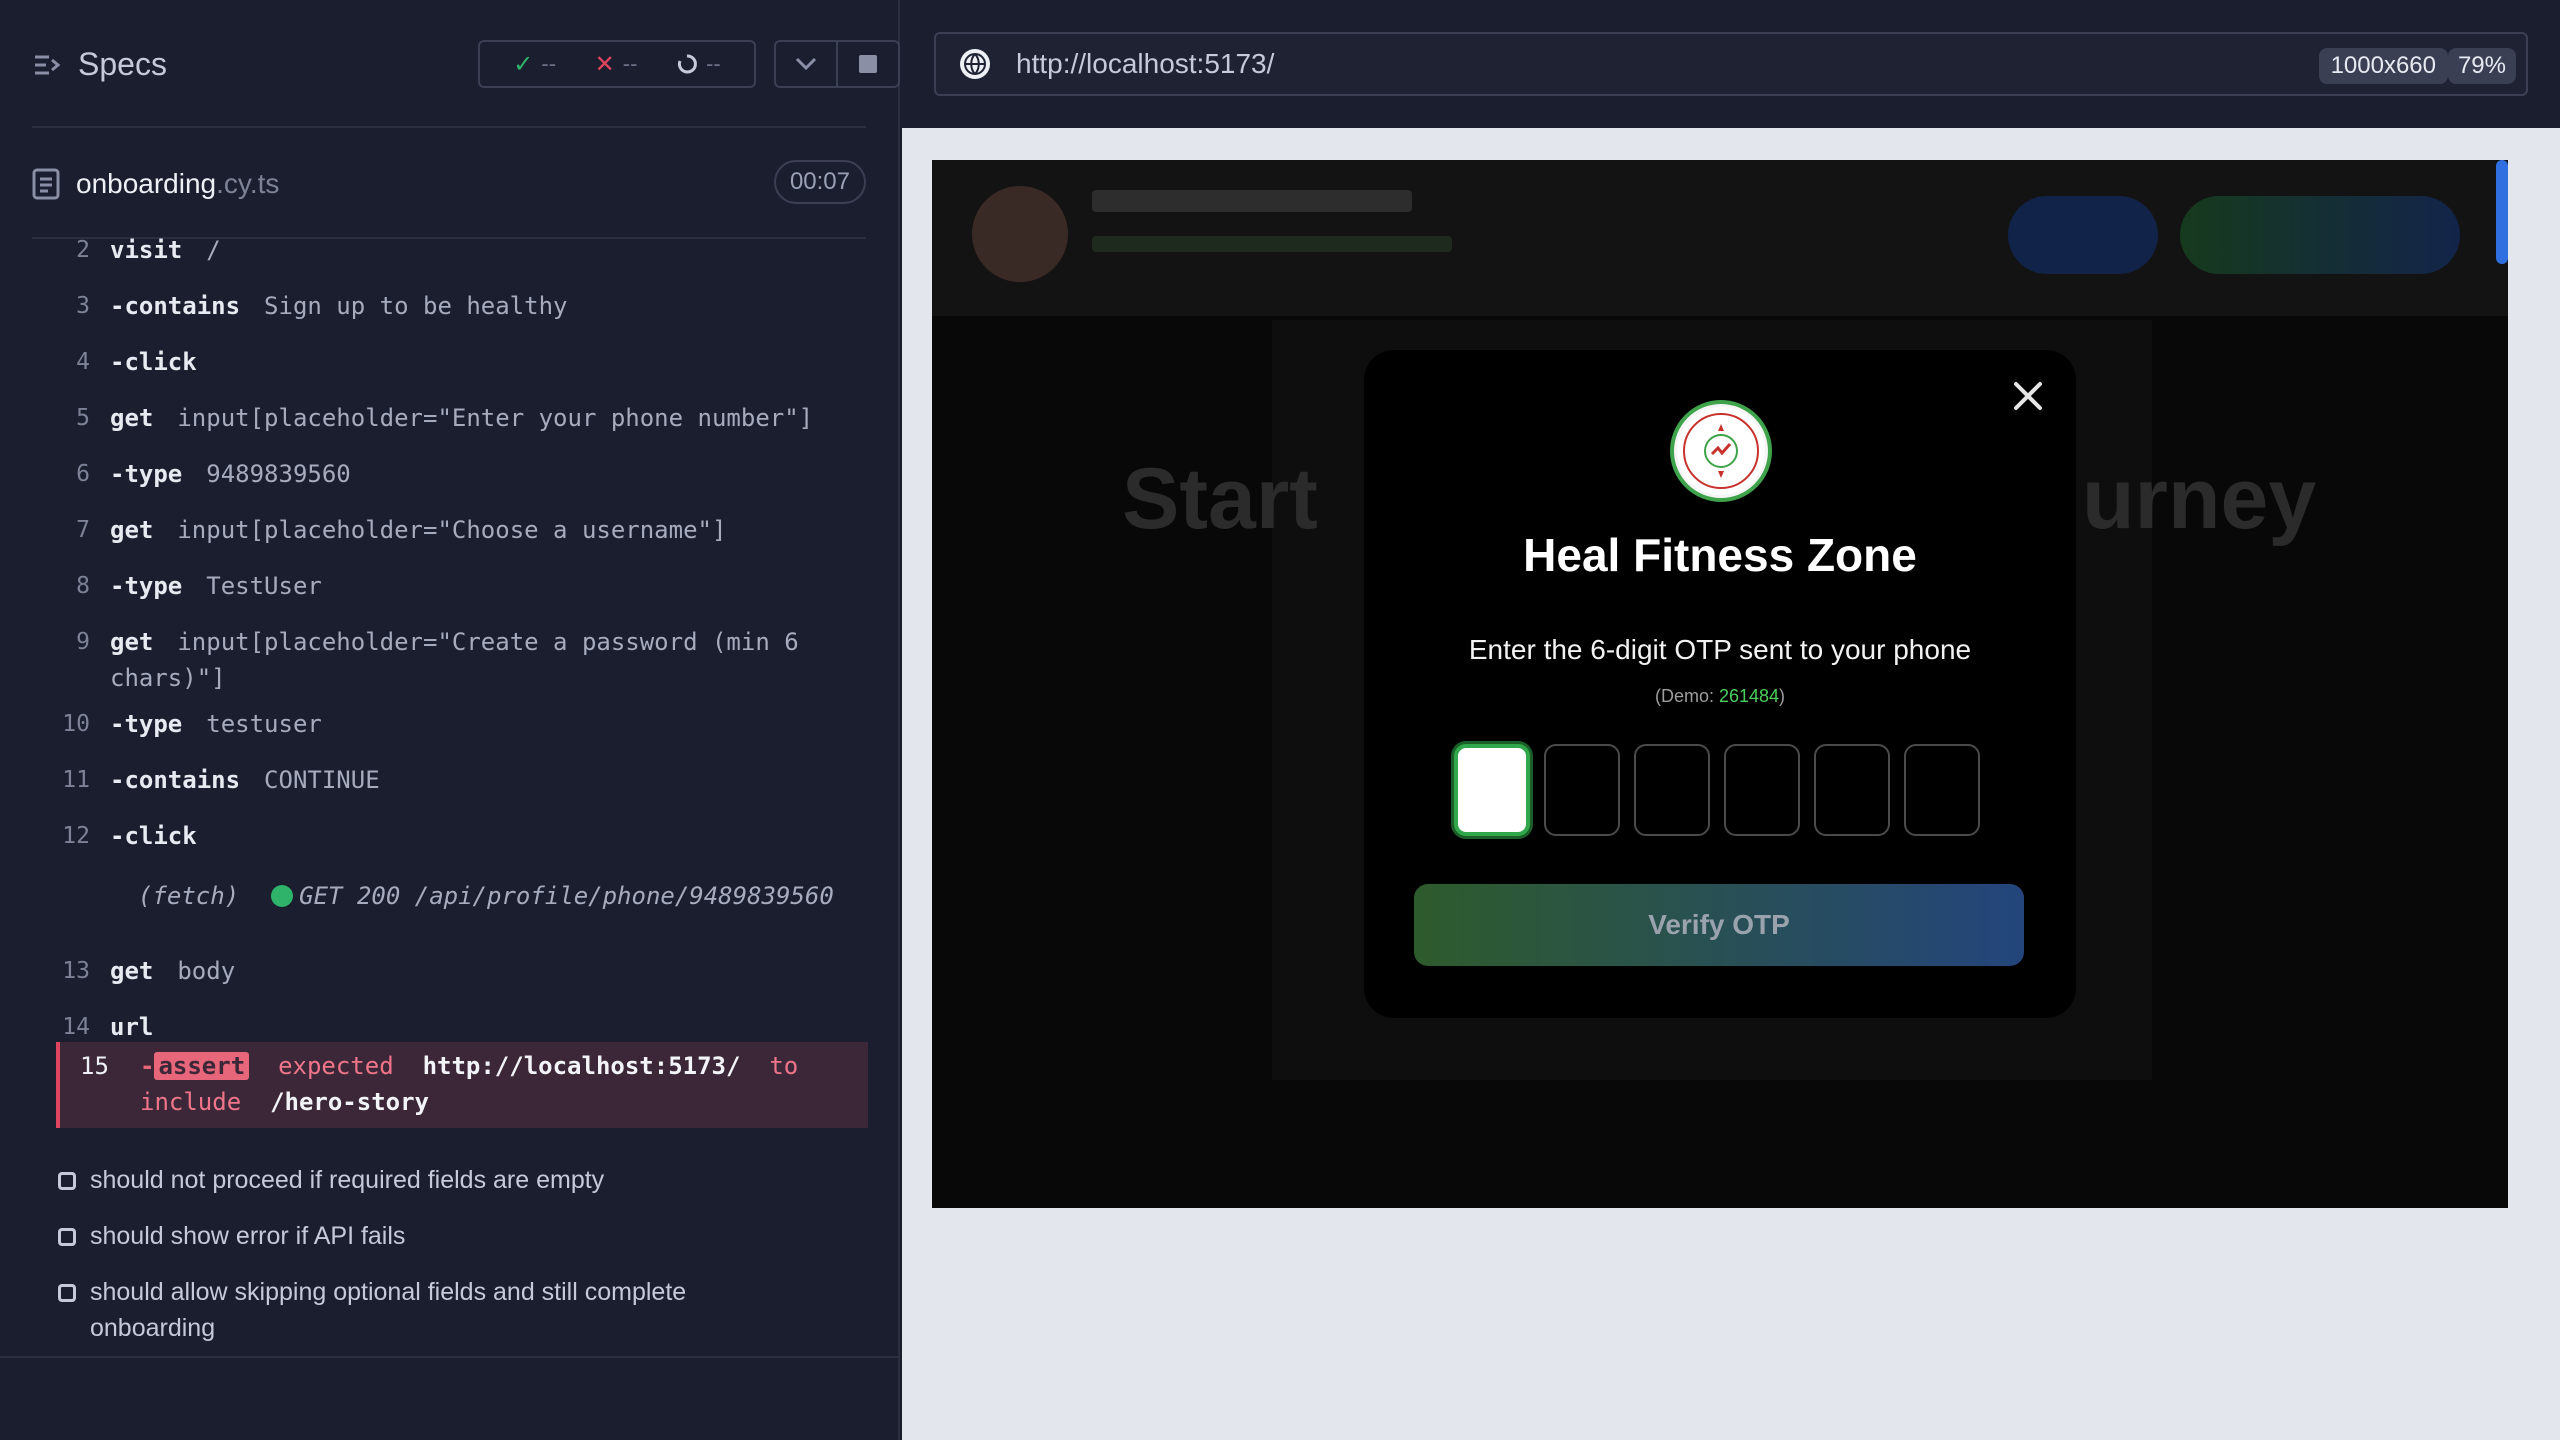 The width and height of the screenshot is (2560, 1440). I want to click on zoom-badge: 79%, so click(2481, 66).